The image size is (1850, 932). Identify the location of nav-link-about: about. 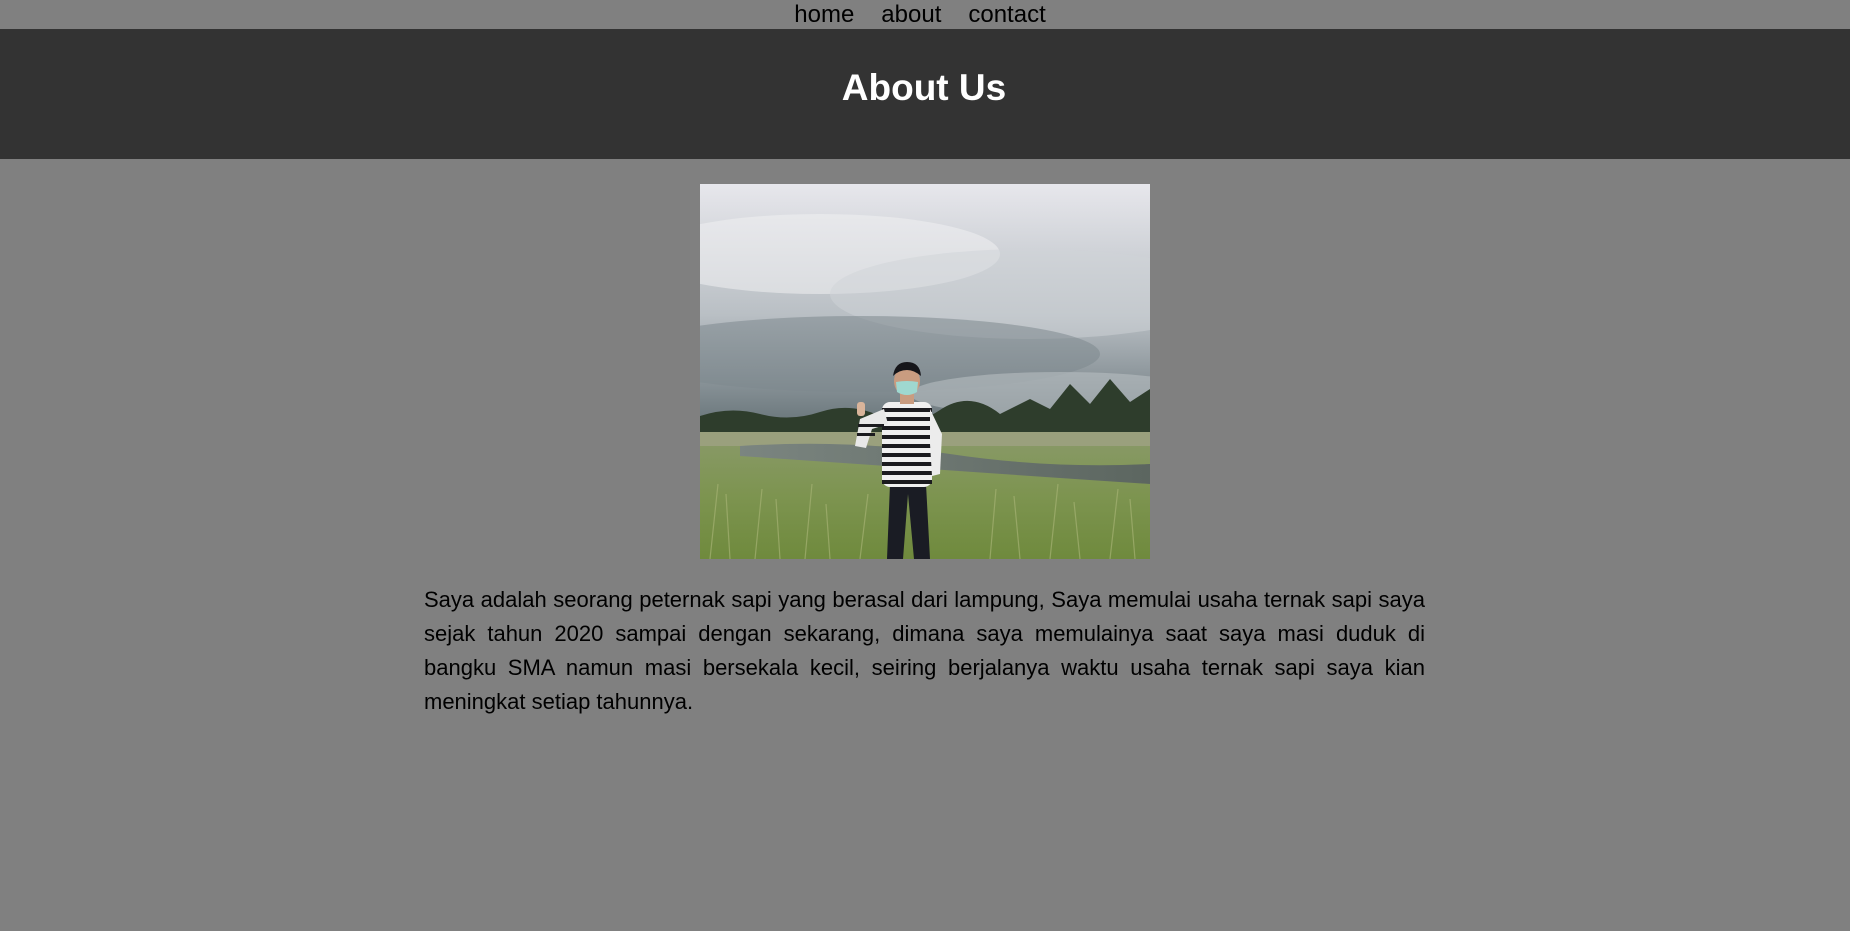
(911, 14).